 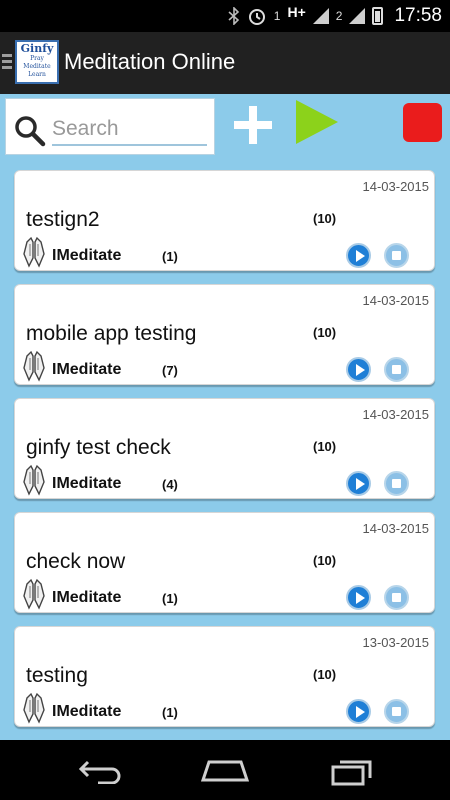 What do you see at coordinates (170, 370) in the screenshot?
I see `meditators-count: (7)` at bounding box center [170, 370].